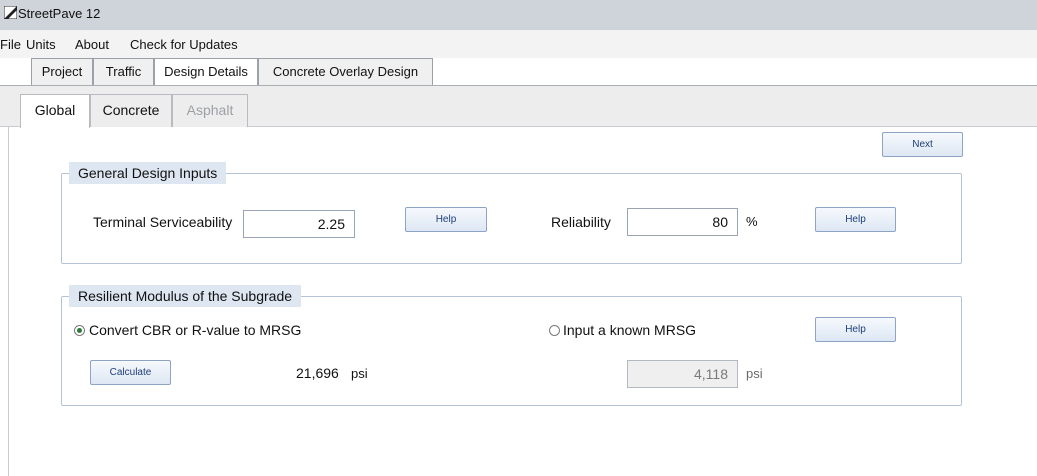 This screenshot has height=476, width=1037. Describe the element at coordinates (752, 221) in the screenshot. I see `reliability-percent-unit: %` at that location.